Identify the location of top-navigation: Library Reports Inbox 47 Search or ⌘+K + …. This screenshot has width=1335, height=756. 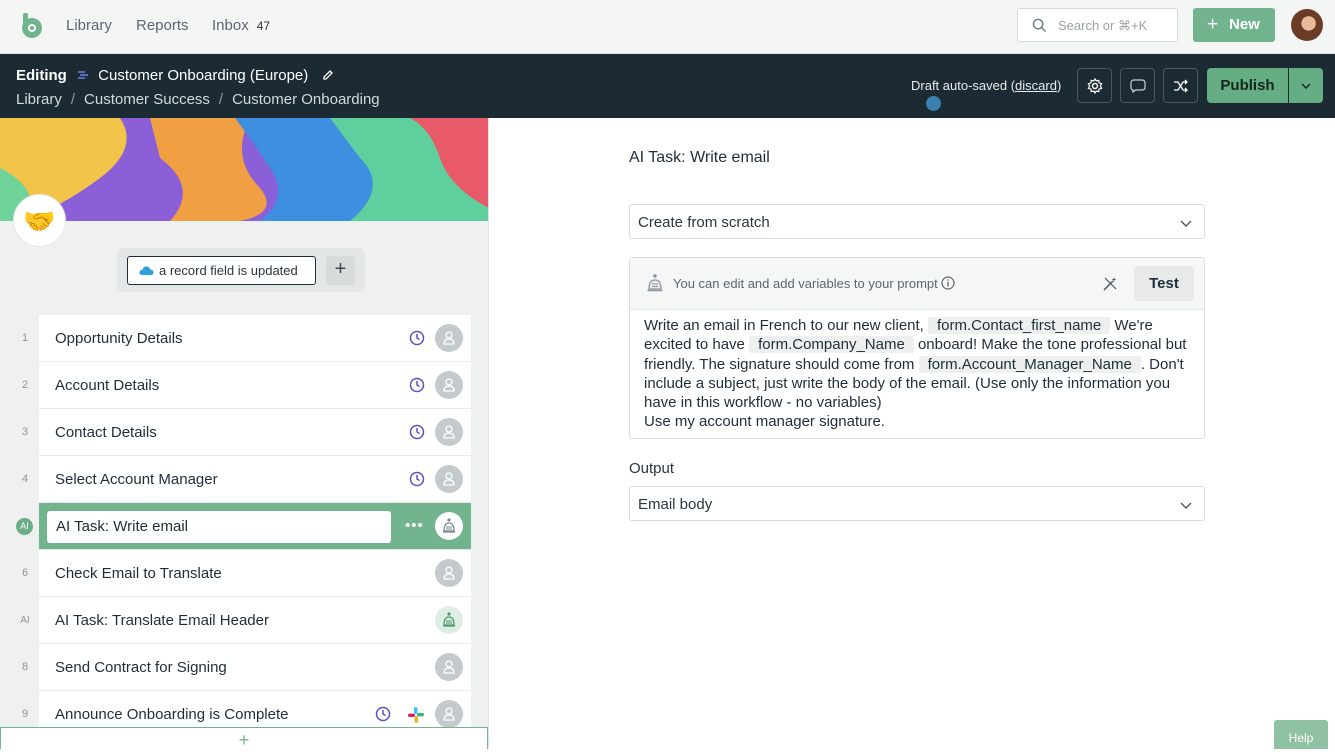
(667, 27).